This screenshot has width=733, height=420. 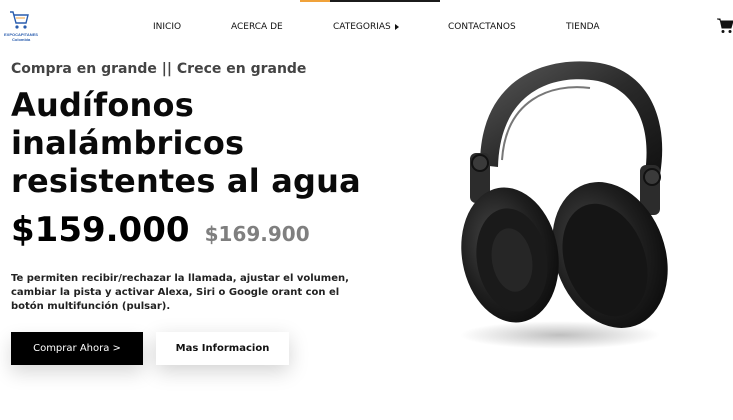 What do you see at coordinates (100, 230) in the screenshot?
I see `price-current: $159.000` at bounding box center [100, 230].